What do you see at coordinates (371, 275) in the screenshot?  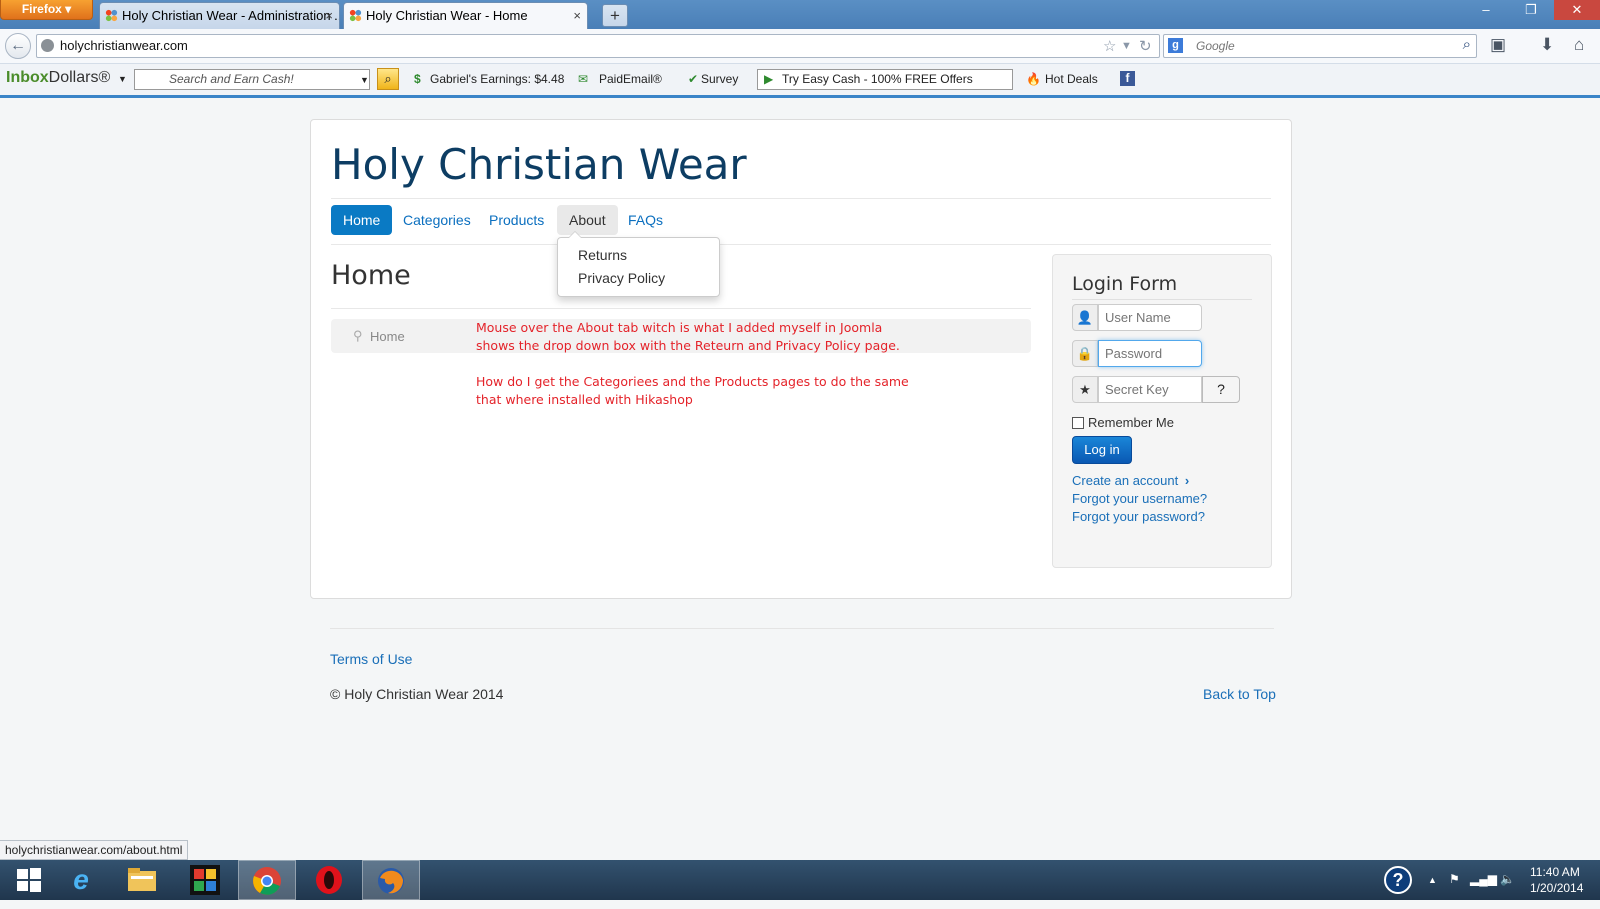 I see `page-heading: Home` at bounding box center [371, 275].